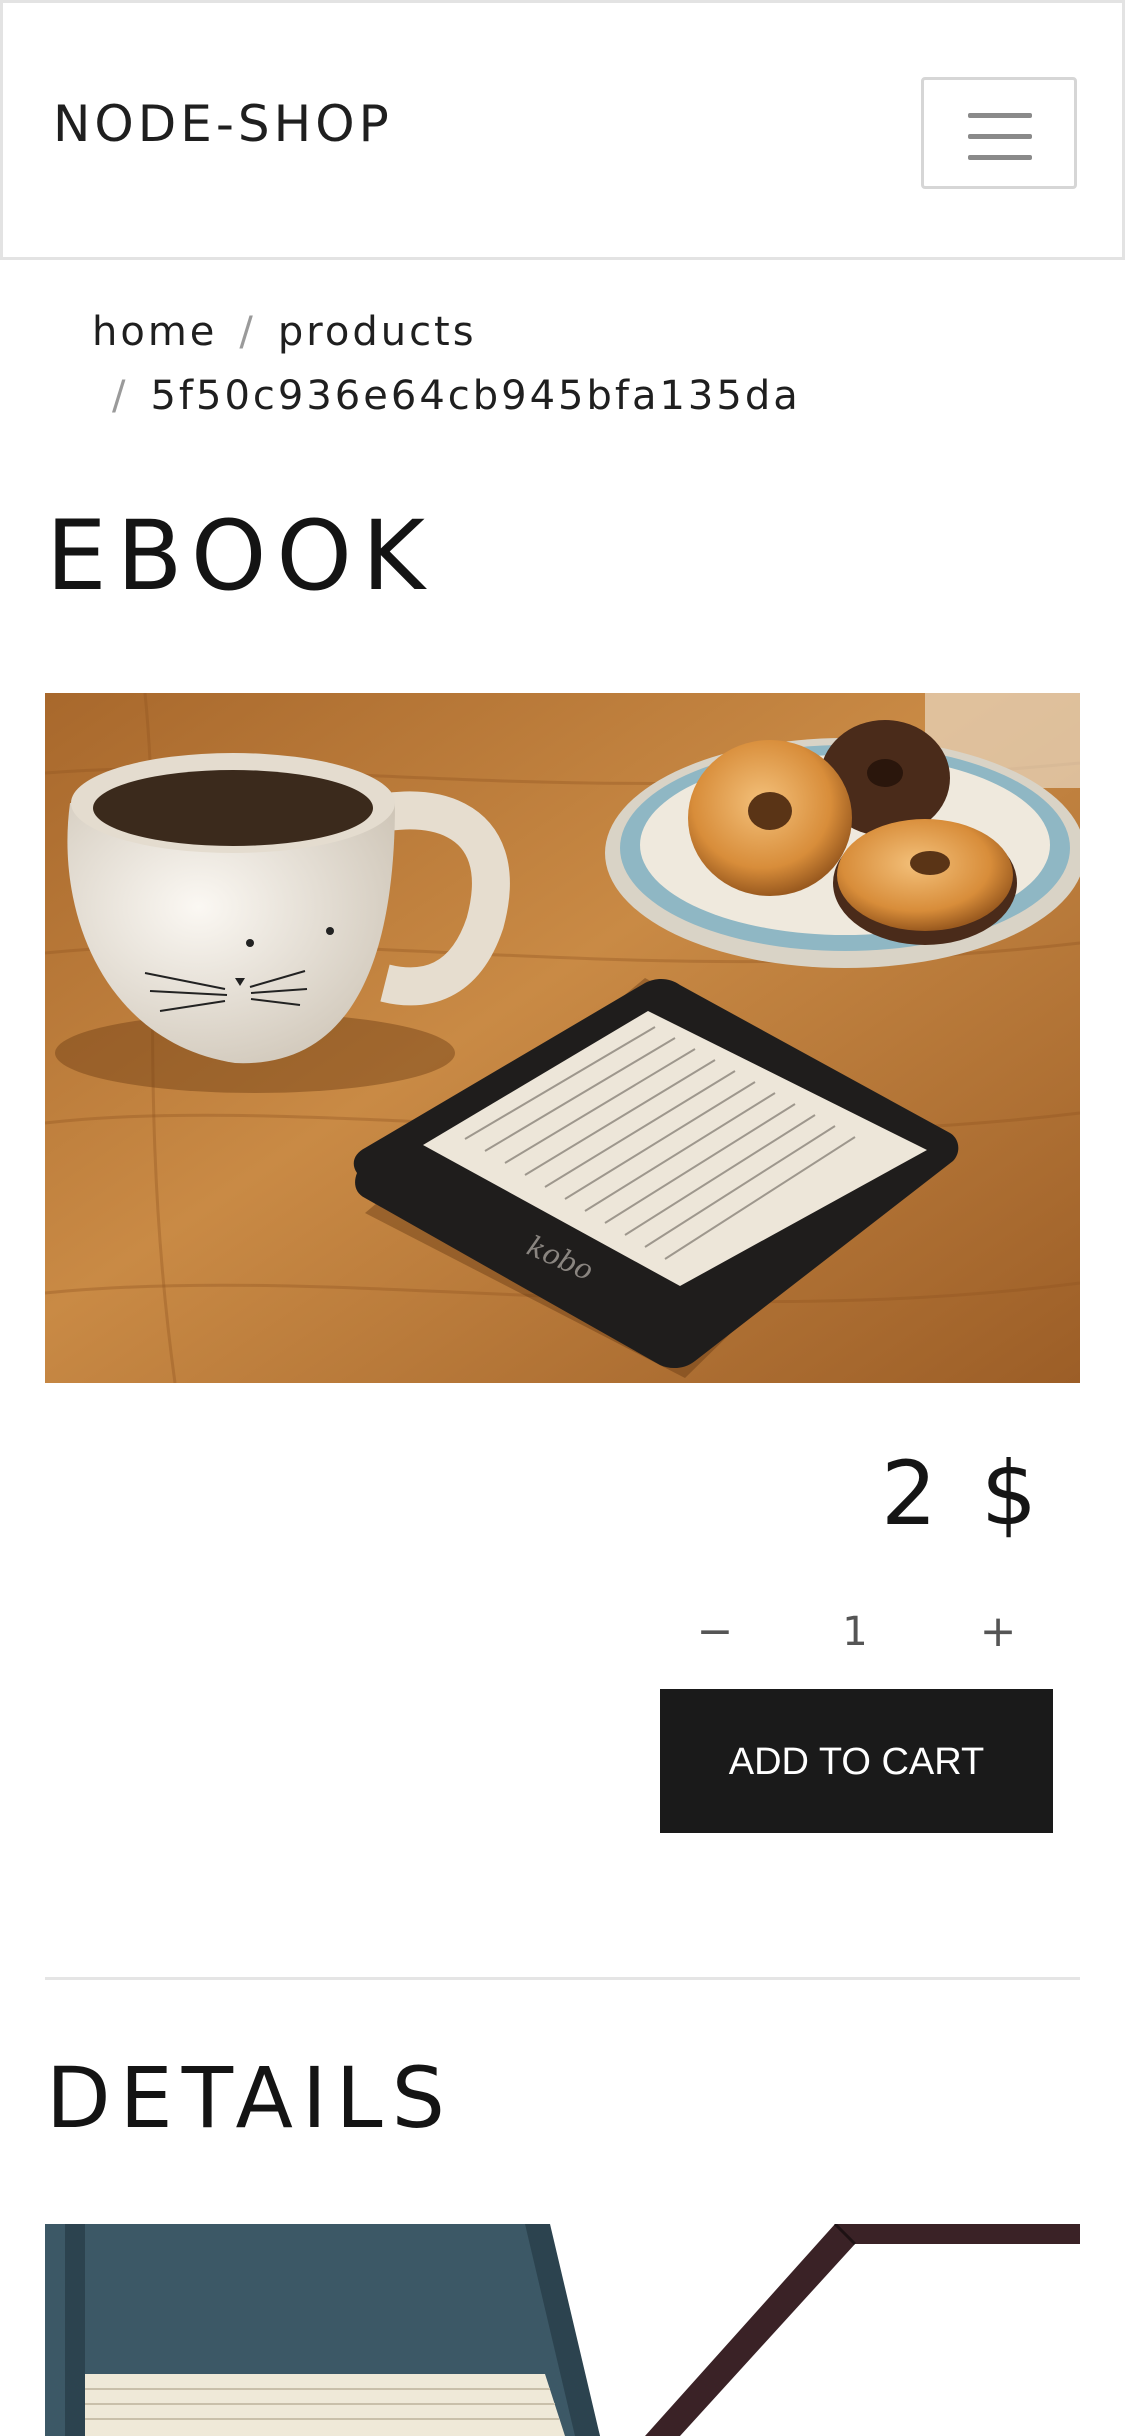 This screenshot has width=1125, height=2436. Describe the element at coordinates (562, 130) in the screenshot. I see `navbar: NODE-SHOP` at that location.